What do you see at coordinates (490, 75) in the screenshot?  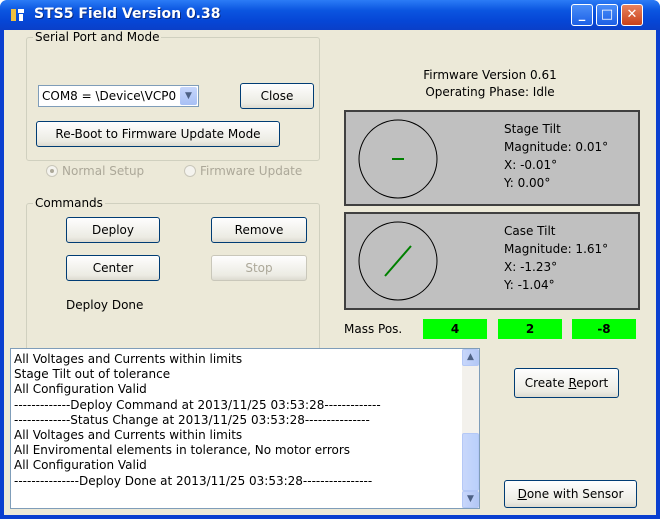 I see `firmware-version: Firmware Version 0.61` at bounding box center [490, 75].